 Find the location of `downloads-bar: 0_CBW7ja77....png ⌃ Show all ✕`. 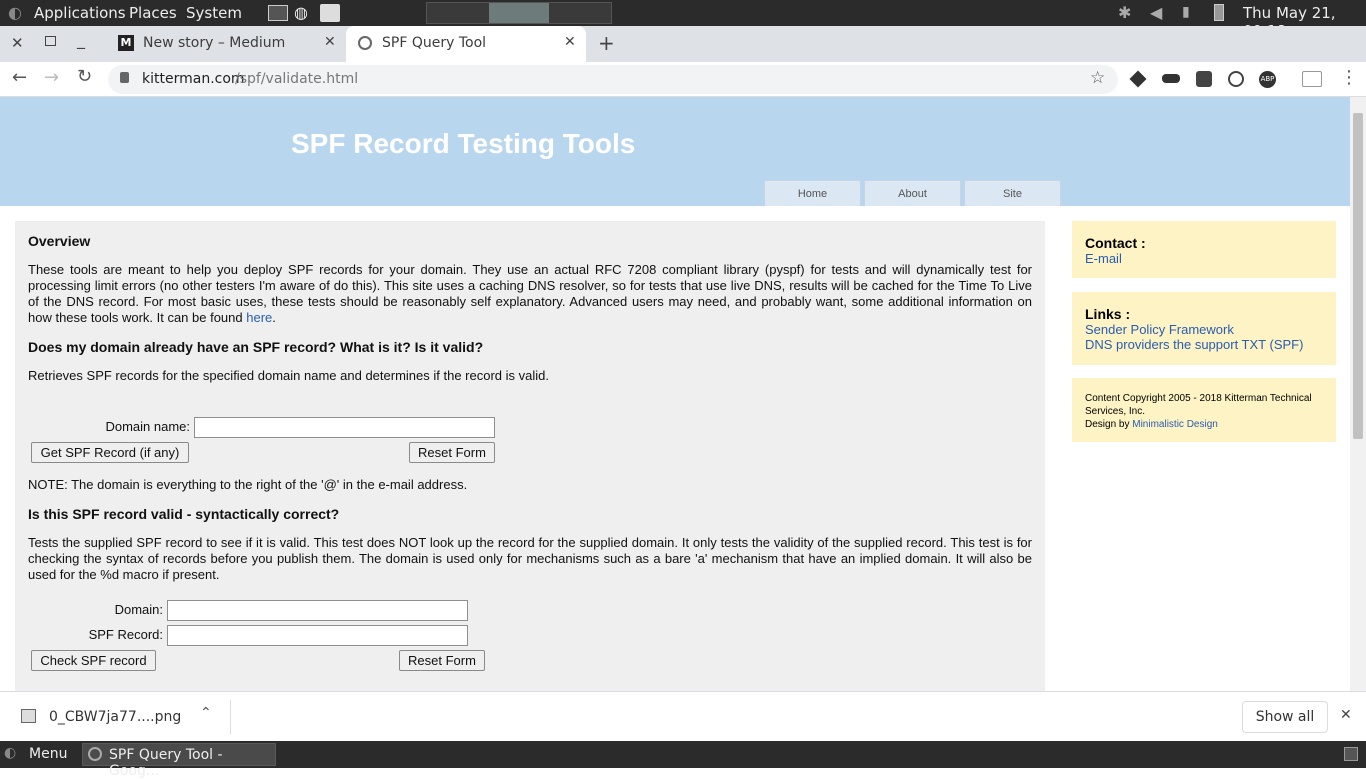

downloads-bar: 0_CBW7ja77....png ⌃ Show all ✕ is located at coordinates (683, 716).